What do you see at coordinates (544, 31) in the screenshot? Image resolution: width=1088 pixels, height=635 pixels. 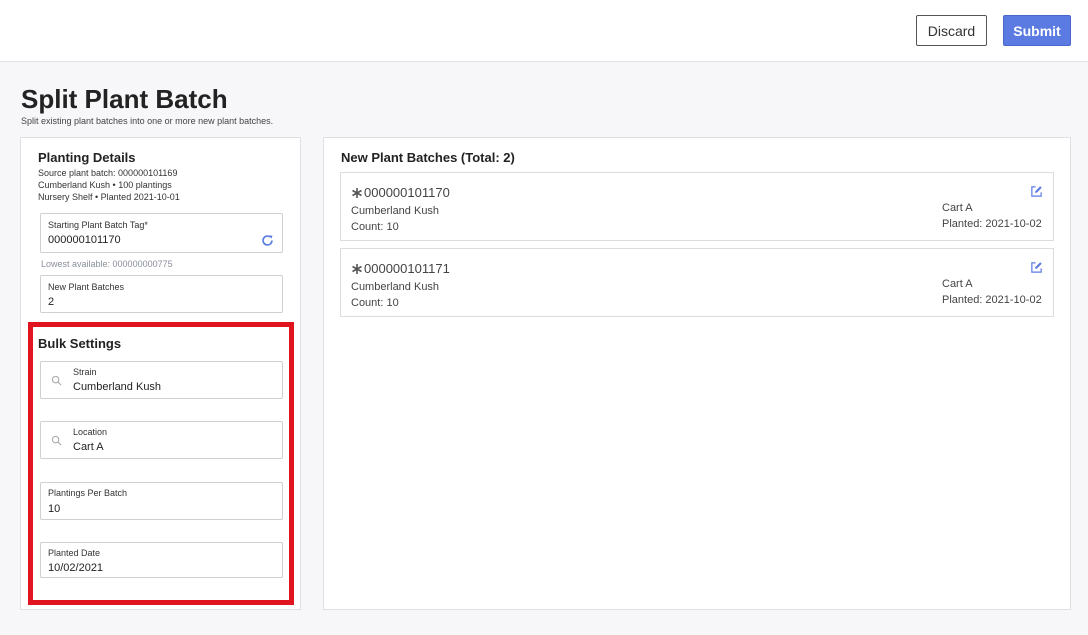 I see `top-bar: Discard Submit` at bounding box center [544, 31].